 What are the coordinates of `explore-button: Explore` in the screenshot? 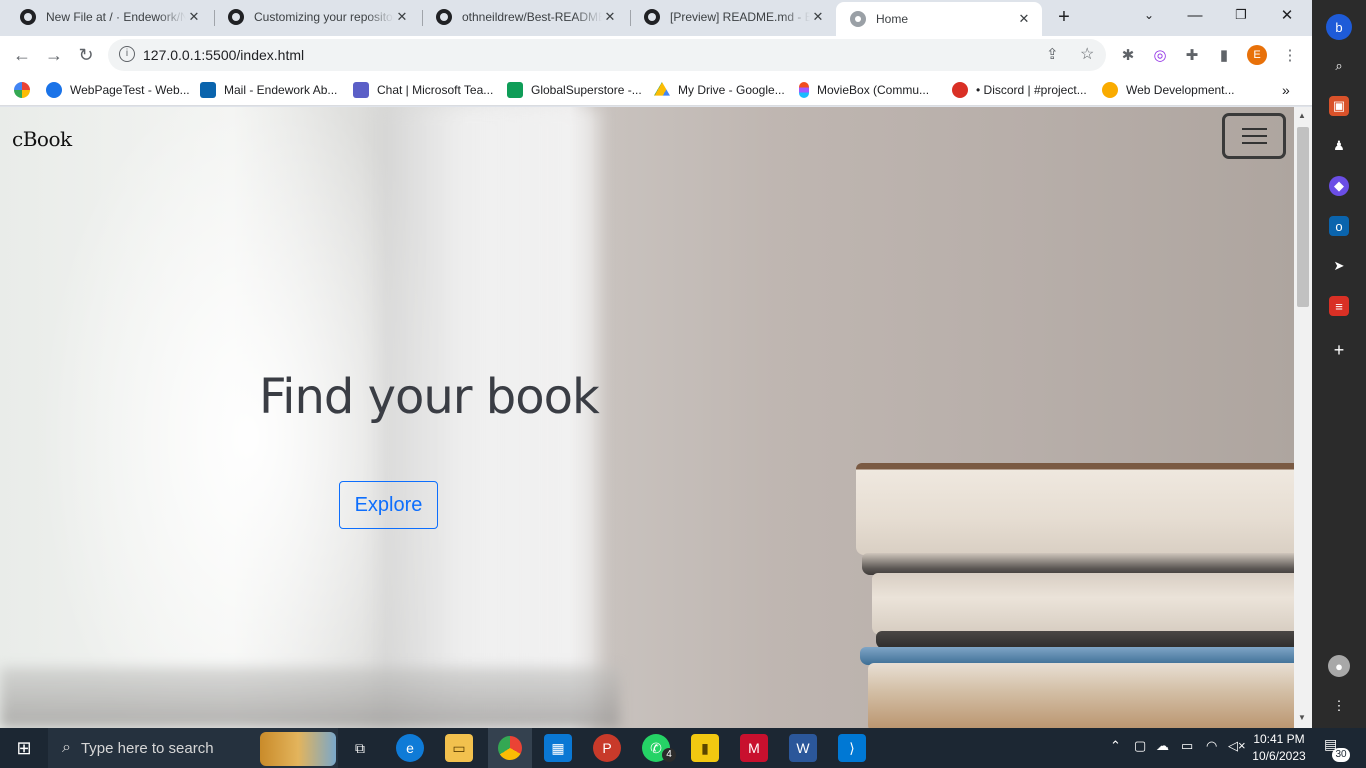 It's located at (388, 505).